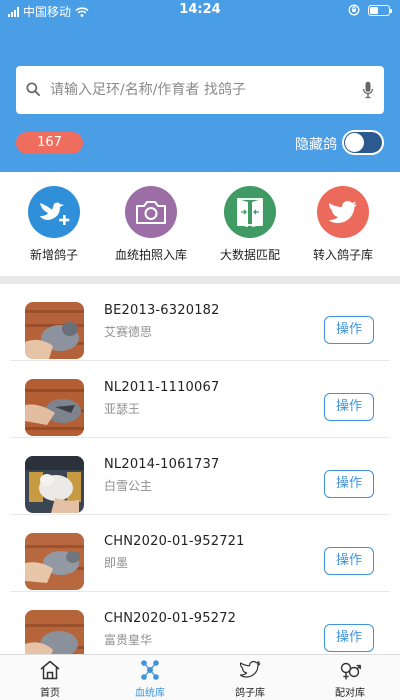 The height and width of the screenshot is (700, 400). What do you see at coordinates (162, 464) in the screenshot?
I see `ring-number: NL2014-1061737` at bounding box center [162, 464].